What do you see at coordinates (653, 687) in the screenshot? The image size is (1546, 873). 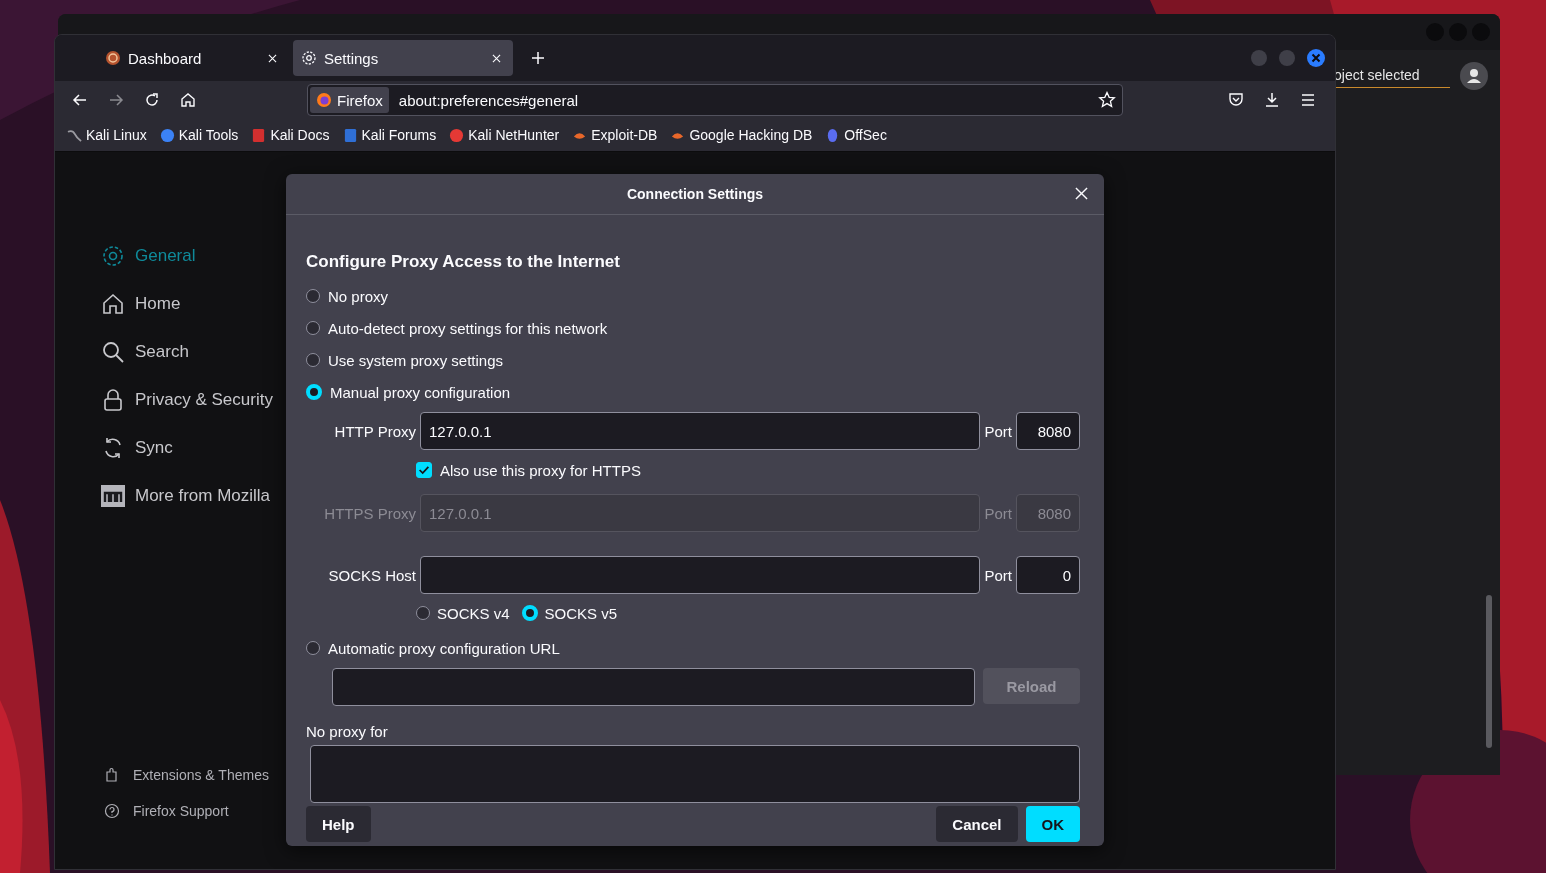 I see `url-field` at bounding box center [653, 687].